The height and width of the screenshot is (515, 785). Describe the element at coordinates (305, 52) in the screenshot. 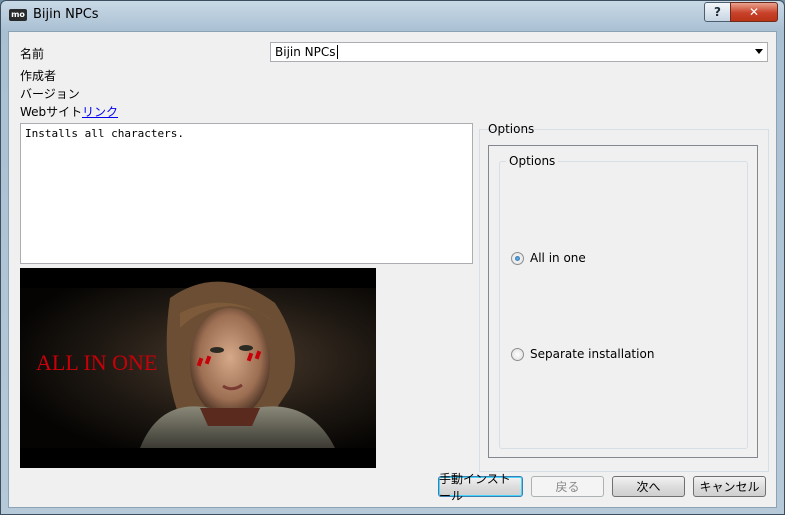

I see `name-value: Bijin NPCs` at that location.